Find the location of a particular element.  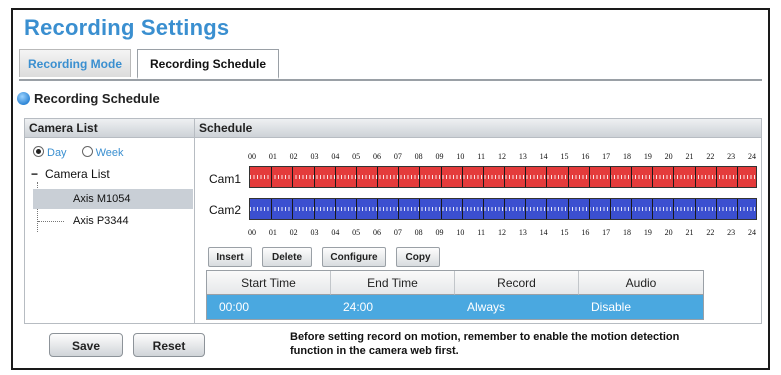

view-mode-radios: Day Week is located at coordinates (78, 152).